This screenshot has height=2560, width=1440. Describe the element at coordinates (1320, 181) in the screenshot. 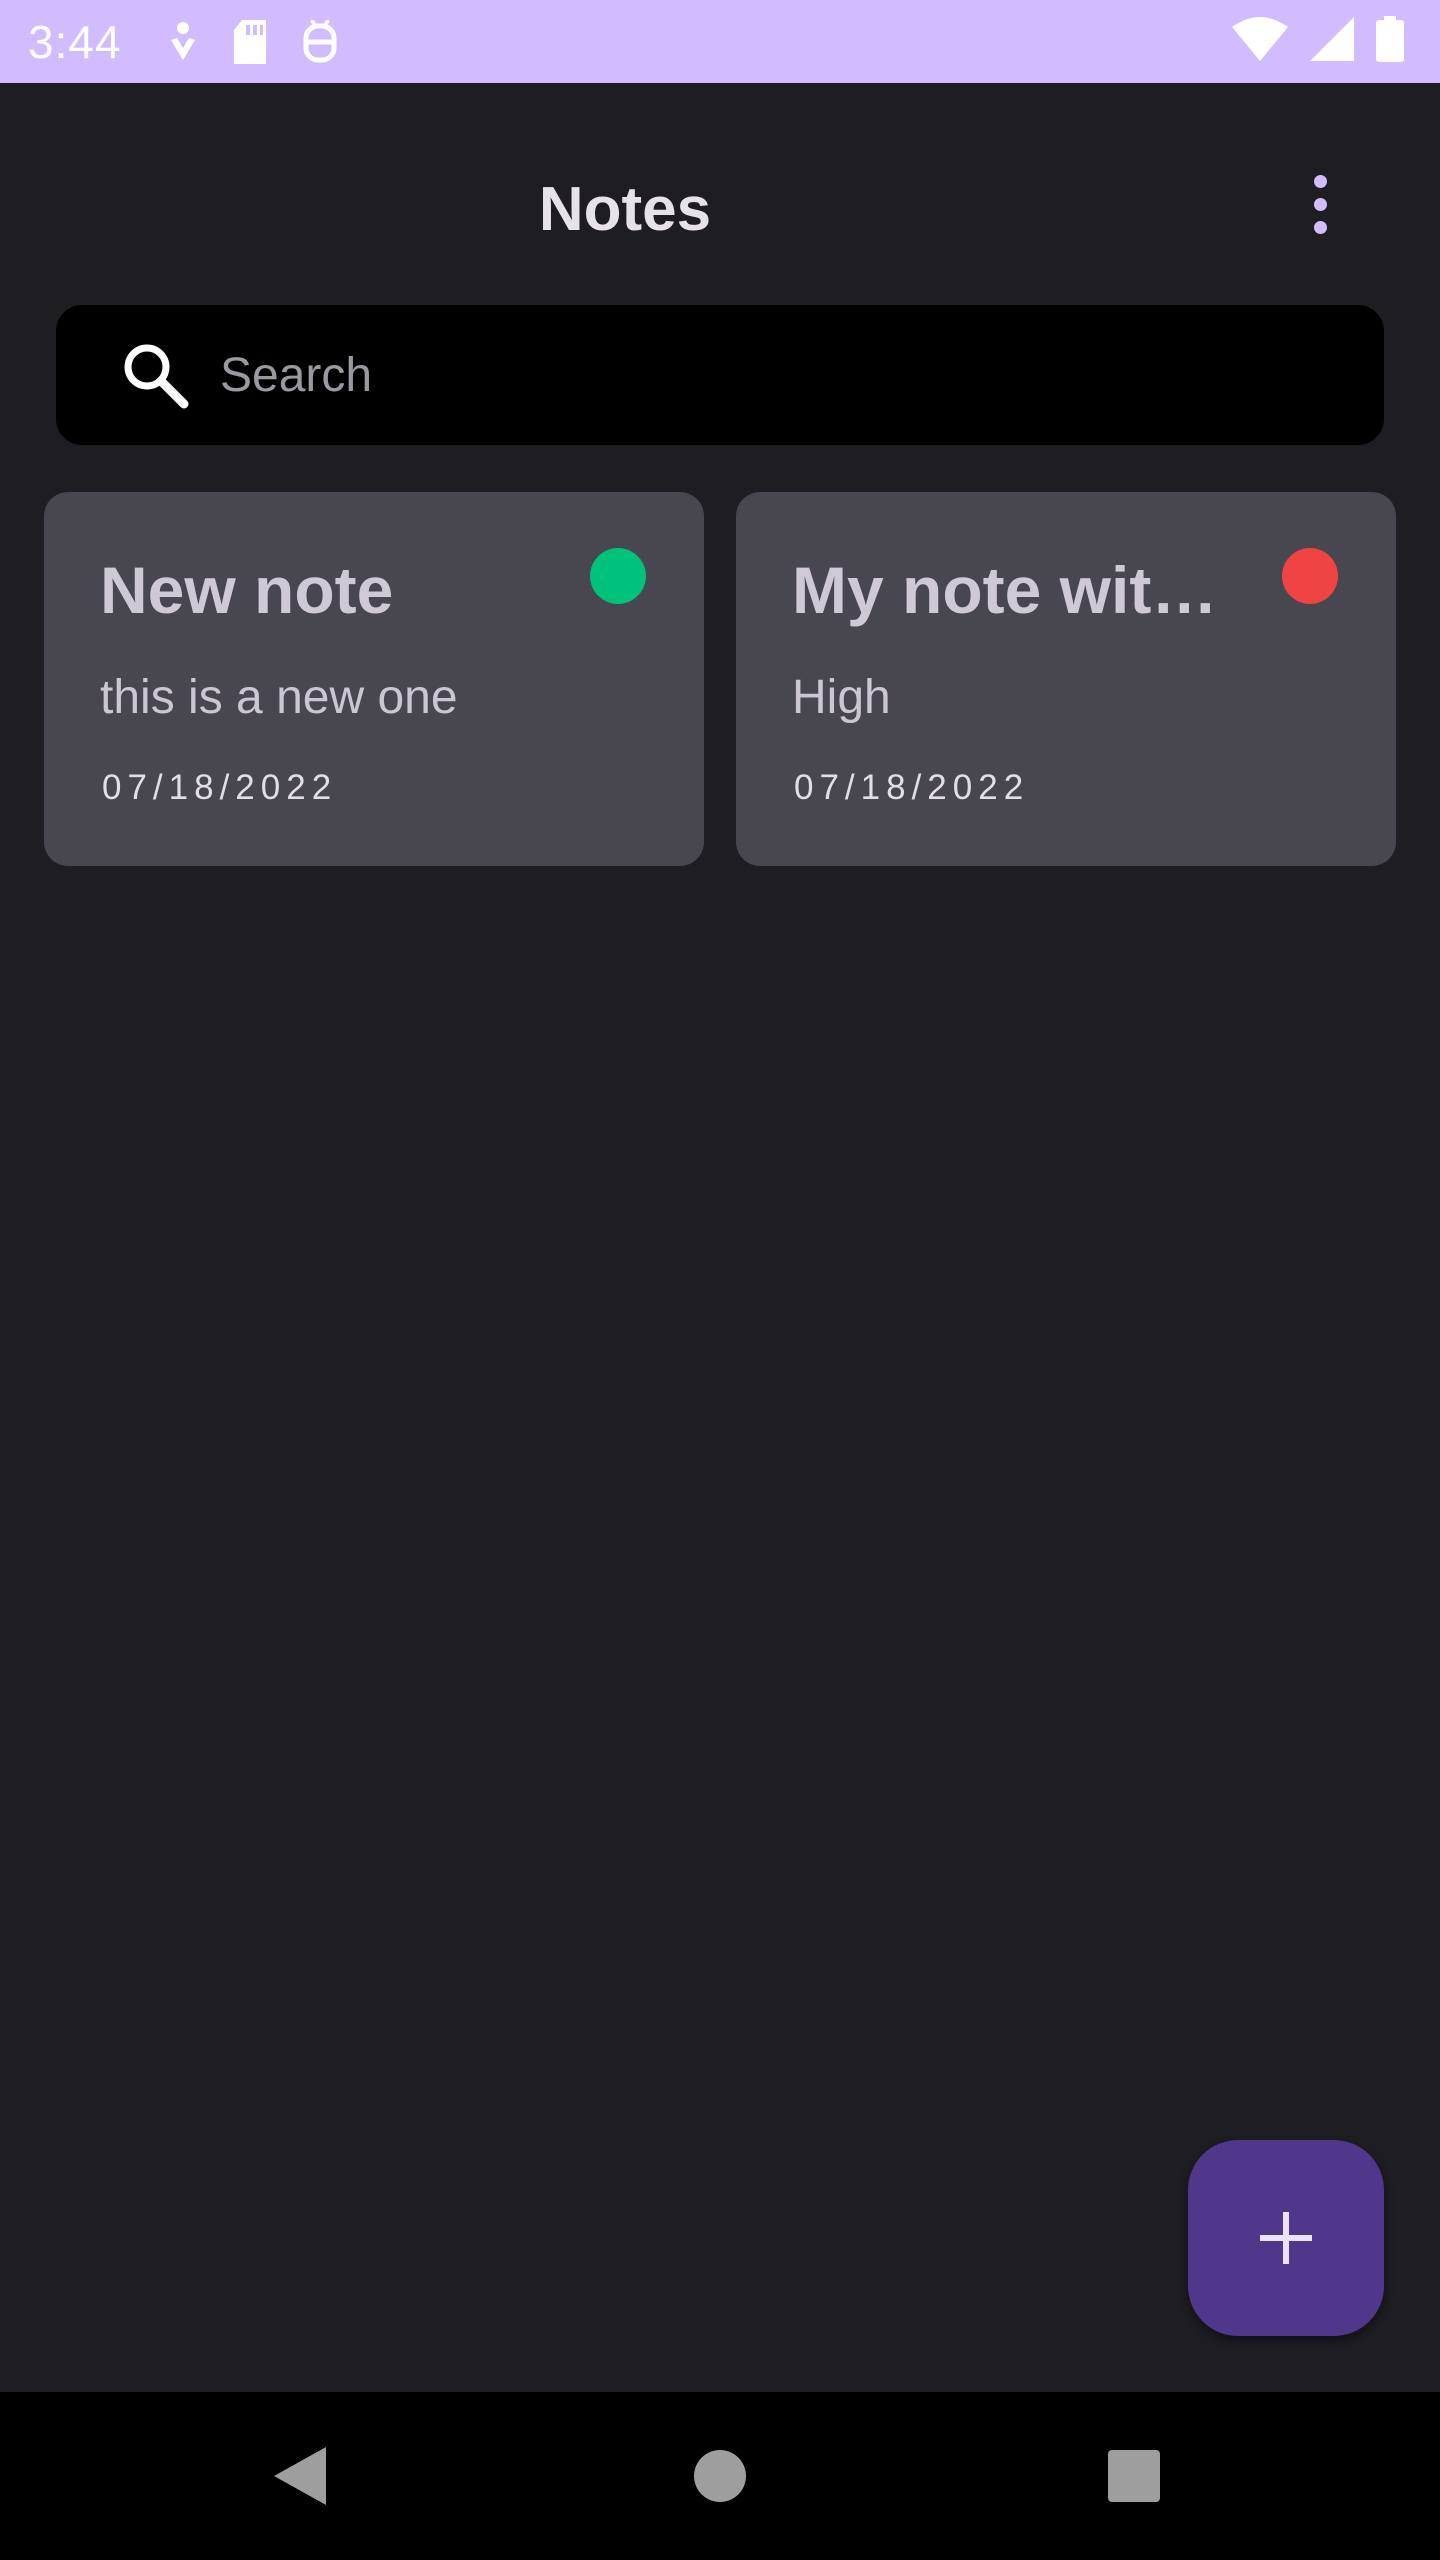

I see `more-options-icon` at that location.